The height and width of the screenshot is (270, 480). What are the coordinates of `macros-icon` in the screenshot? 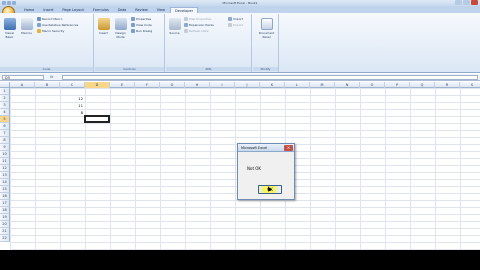 It's located at (26, 24).